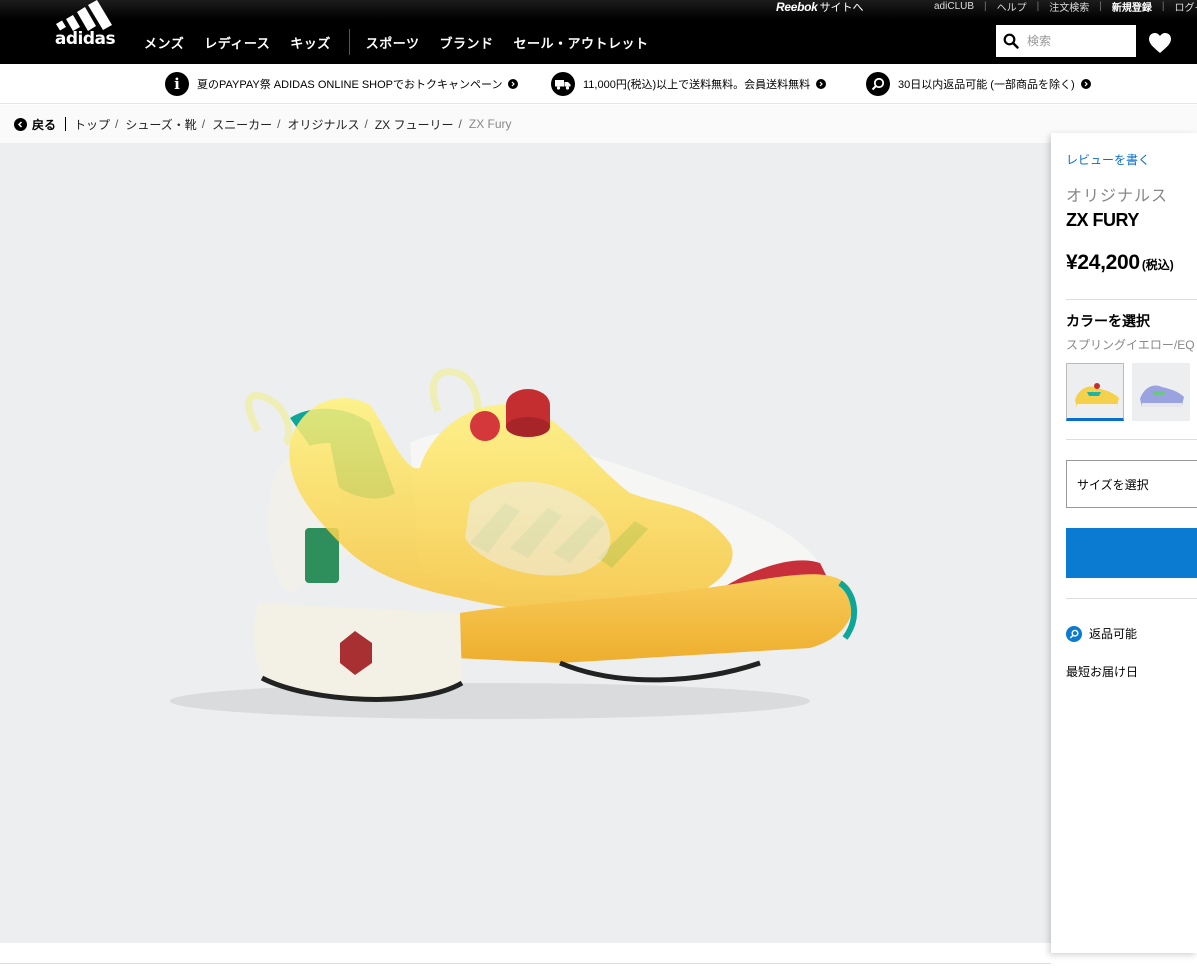 The height and width of the screenshot is (978, 1197). Describe the element at coordinates (1108, 159) in the screenshot. I see `write-review-link: レビューを書く` at that location.